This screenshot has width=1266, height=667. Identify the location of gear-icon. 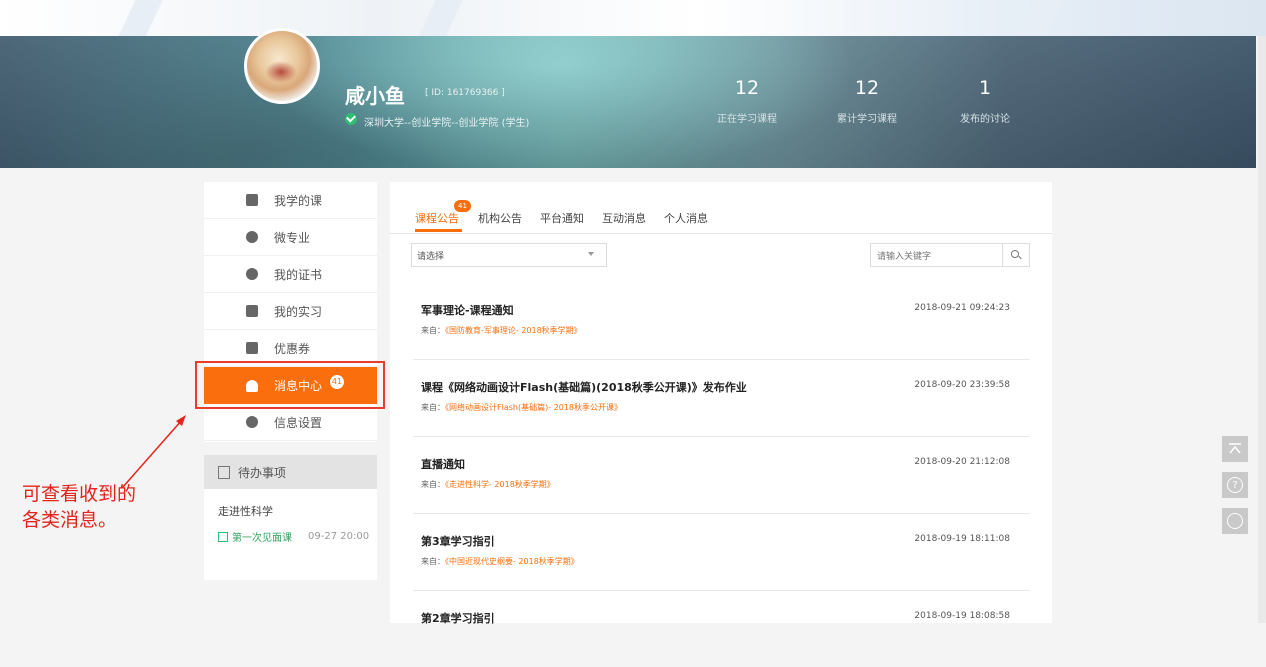
(252, 422).